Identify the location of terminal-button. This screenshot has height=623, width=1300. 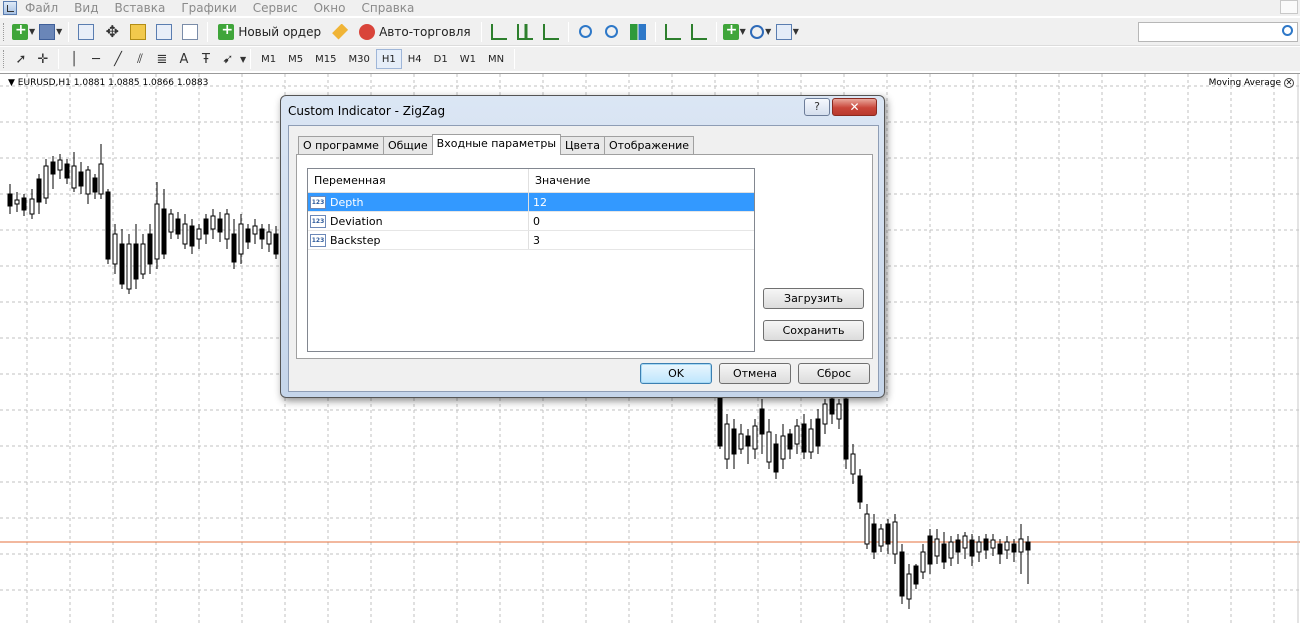
(164, 32).